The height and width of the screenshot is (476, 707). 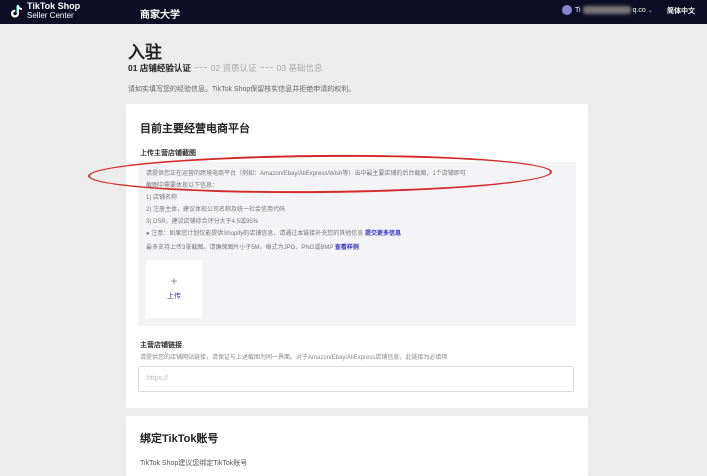 What do you see at coordinates (383, 234) in the screenshot?
I see `submit-more-info-link: 提交更多信息` at bounding box center [383, 234].